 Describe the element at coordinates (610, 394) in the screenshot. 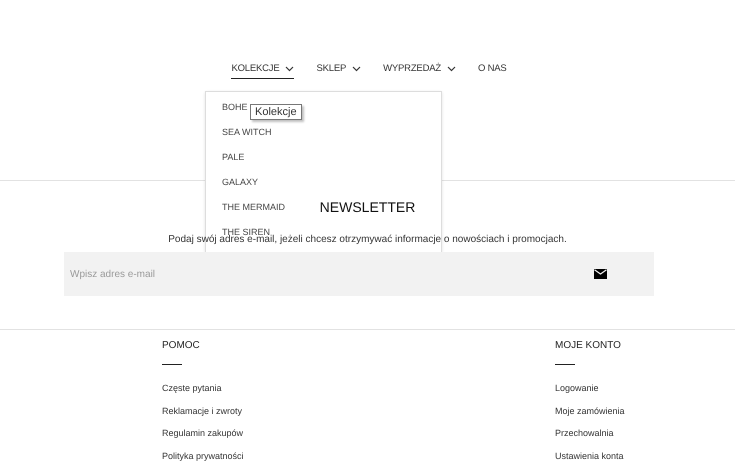

I see `footer-link: Logowanie` at that location.